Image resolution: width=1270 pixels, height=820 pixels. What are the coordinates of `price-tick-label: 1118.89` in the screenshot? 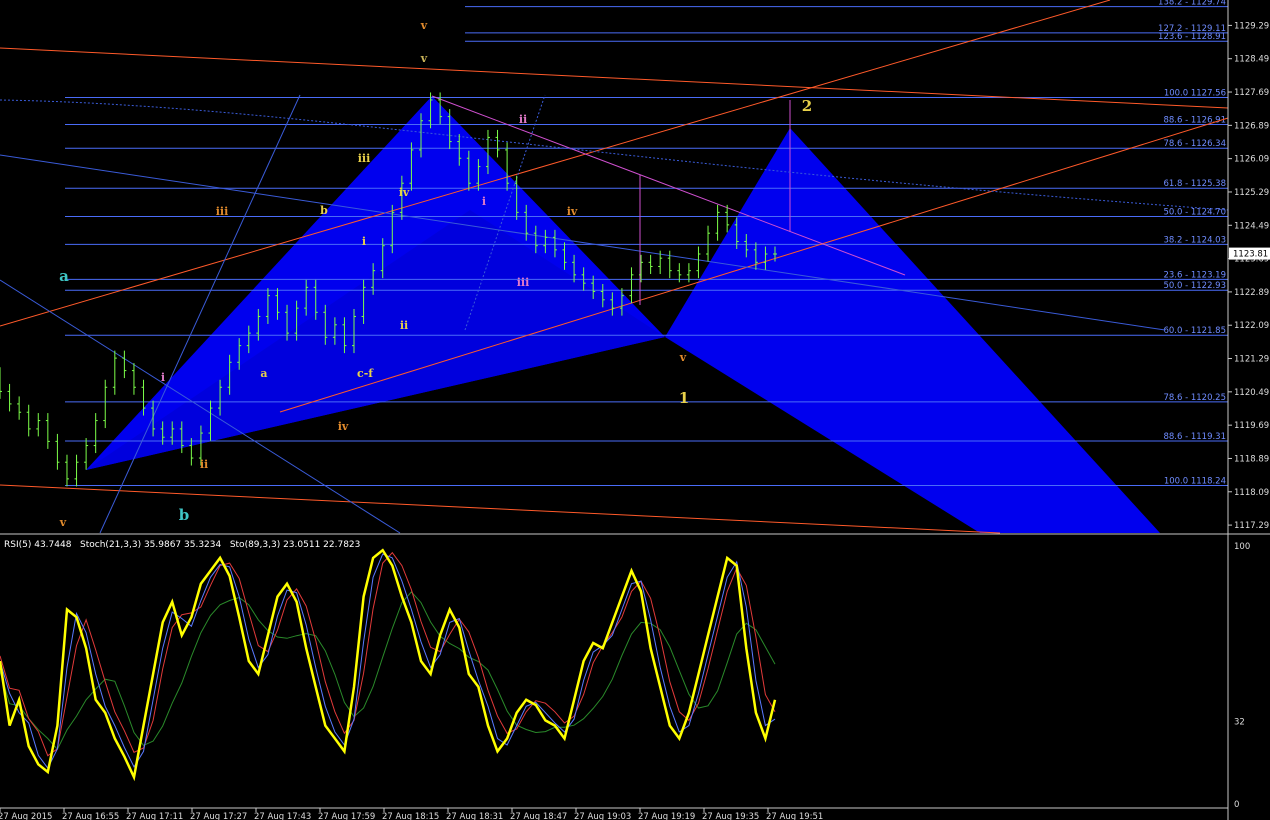 It's located at (1251, 459).